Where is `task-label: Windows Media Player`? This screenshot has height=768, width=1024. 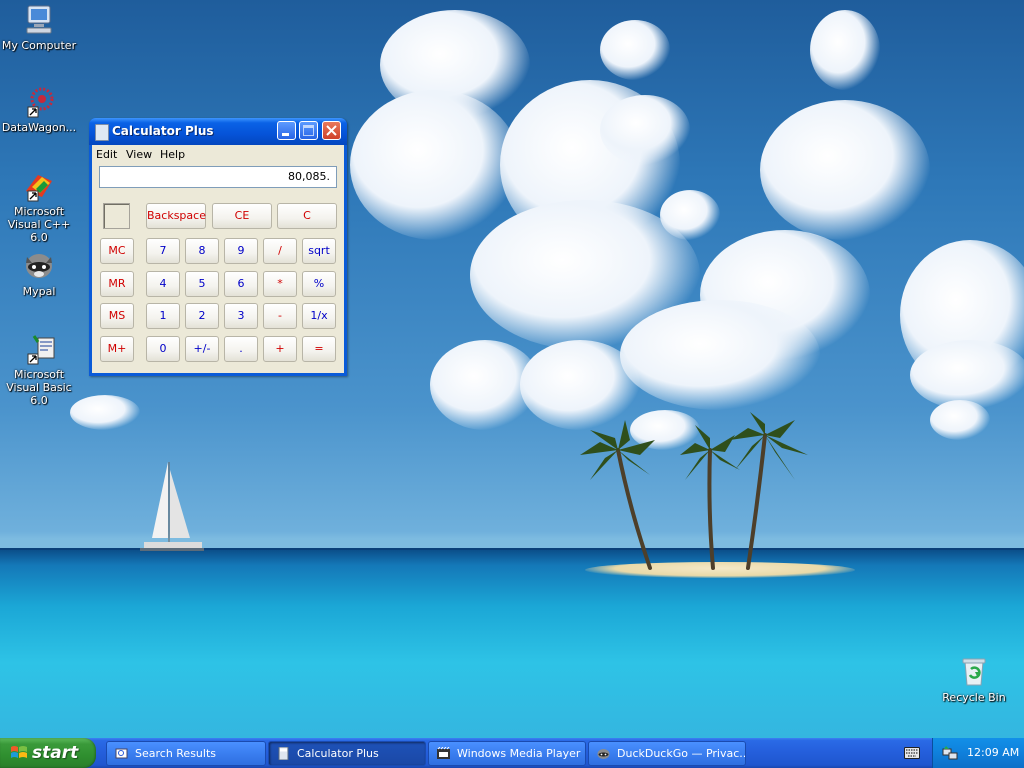
task-label: Windows Media Player is located at coordinates (519, 753).